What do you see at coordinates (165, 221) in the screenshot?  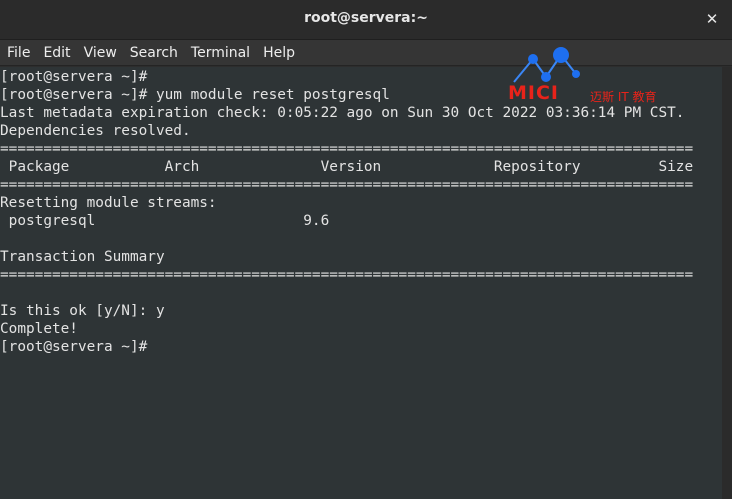 I see `table-row: postgresql 9.6` at bounding box center [165, 221].